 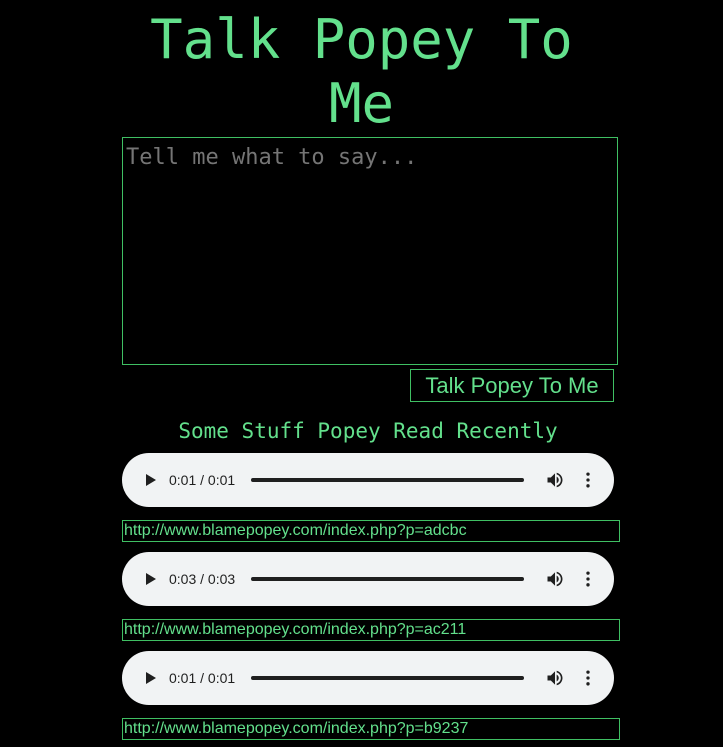 What do you see at coordinates (361, 103) in the screenshot?
I see `page-title-line-2: Me` at bounding box center [361, 103].